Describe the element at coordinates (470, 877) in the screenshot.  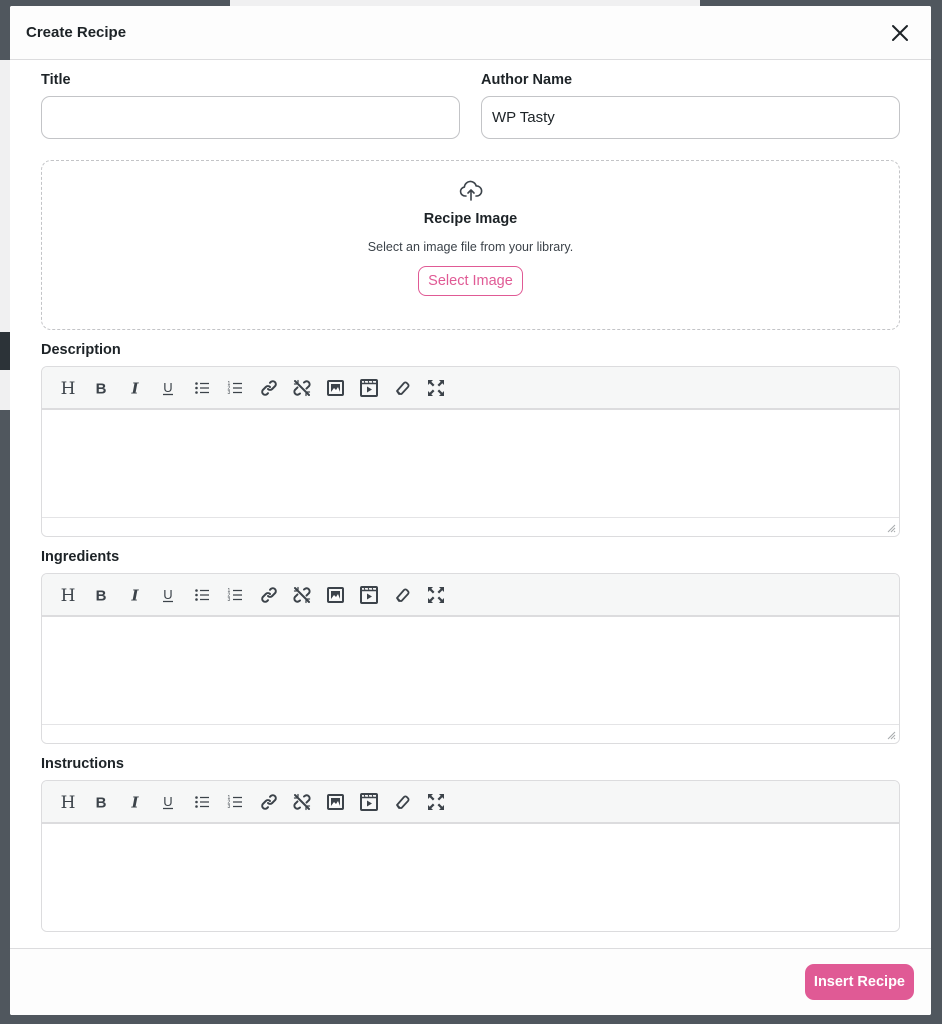
I see `instructions-textarea` at that location.